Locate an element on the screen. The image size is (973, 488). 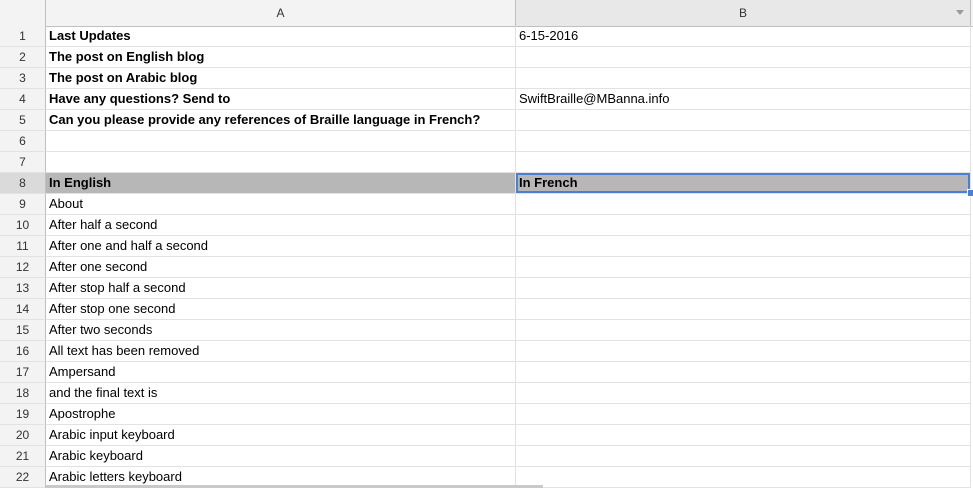
cell-a: After one and half a second is located at coordinates (281, 246).